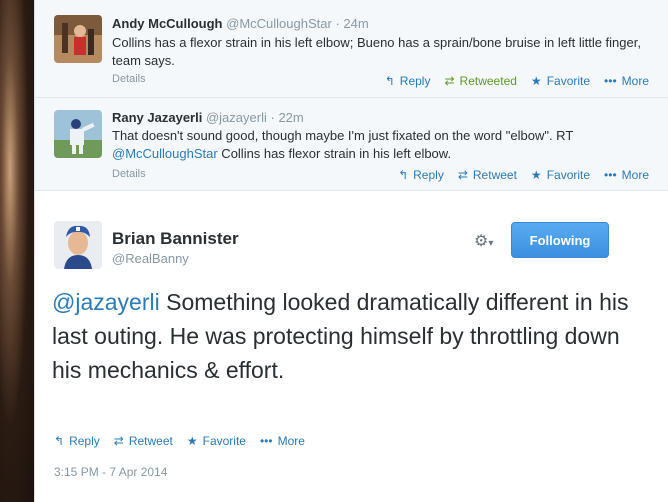  What do you see at coordinates (110, 472) in the screenshot?
I see `tweet-timestamp: 3:15 PM - 7 Apr 2014` at bounding box center [110, 472].